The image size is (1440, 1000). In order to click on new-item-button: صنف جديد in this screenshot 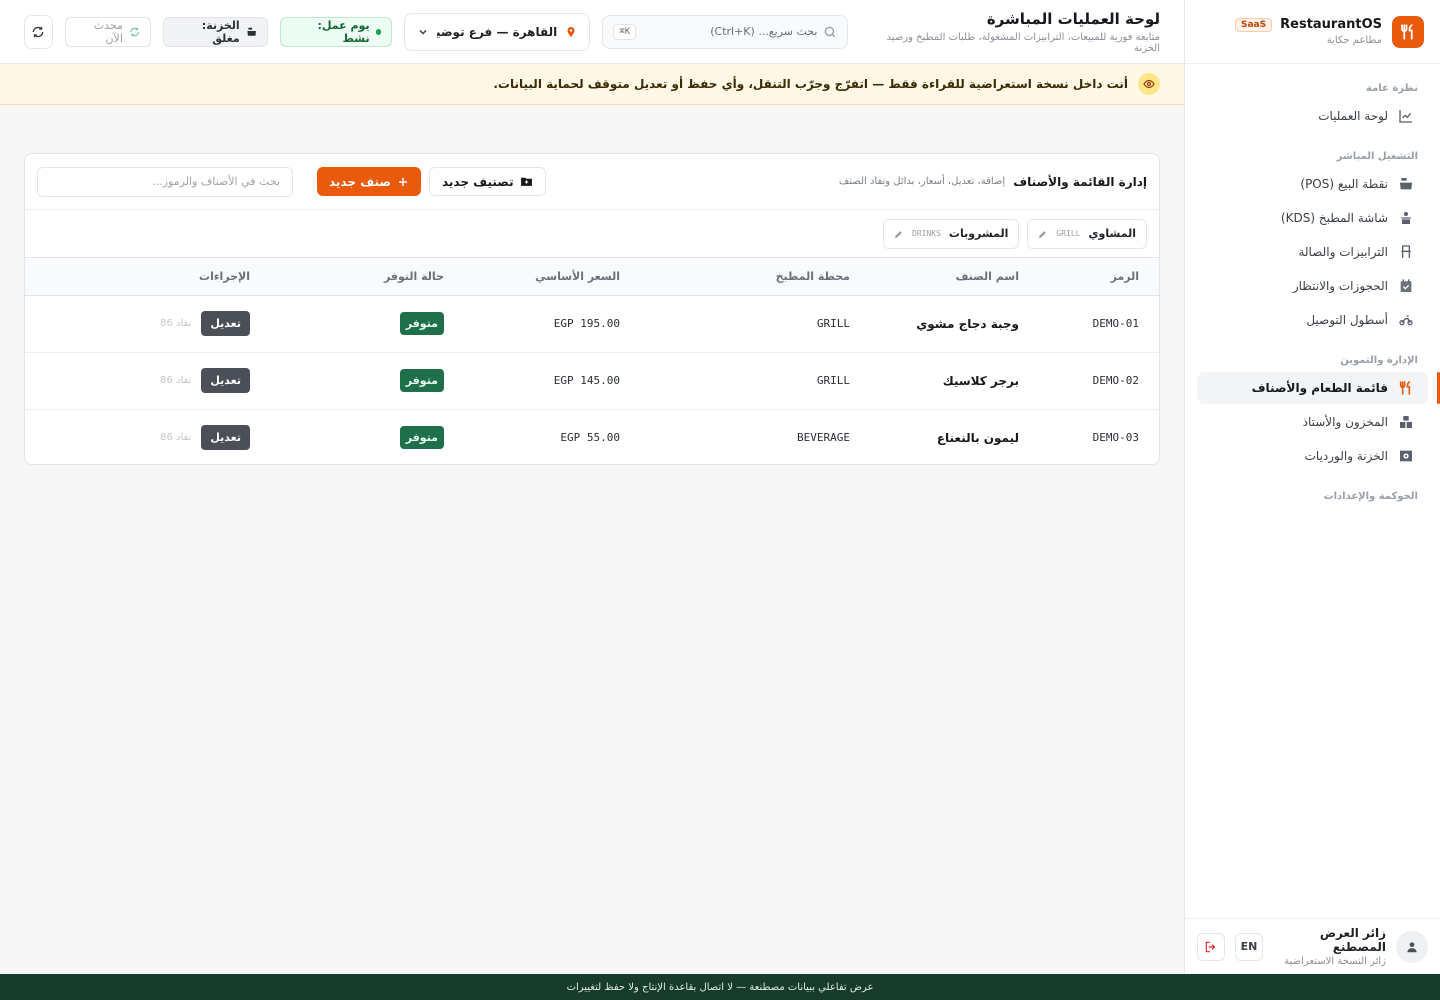, I will do `click(369, 181)`.